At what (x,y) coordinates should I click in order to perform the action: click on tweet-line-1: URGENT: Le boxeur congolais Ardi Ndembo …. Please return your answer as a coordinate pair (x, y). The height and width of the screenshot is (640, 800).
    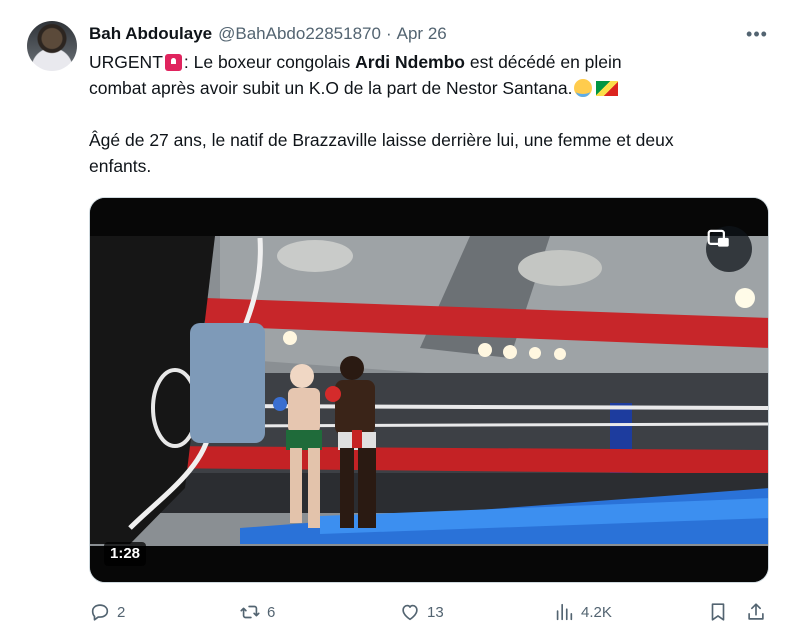
    Looking at the image, I should click on (429, 62).